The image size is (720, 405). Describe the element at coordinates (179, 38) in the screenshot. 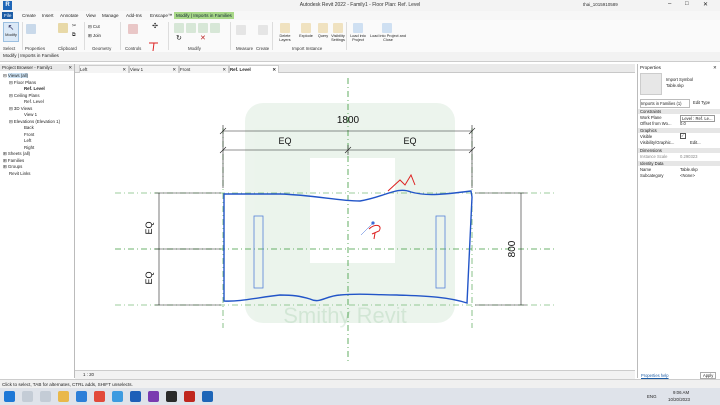

I see `rotate-icon: ↻` at that location.